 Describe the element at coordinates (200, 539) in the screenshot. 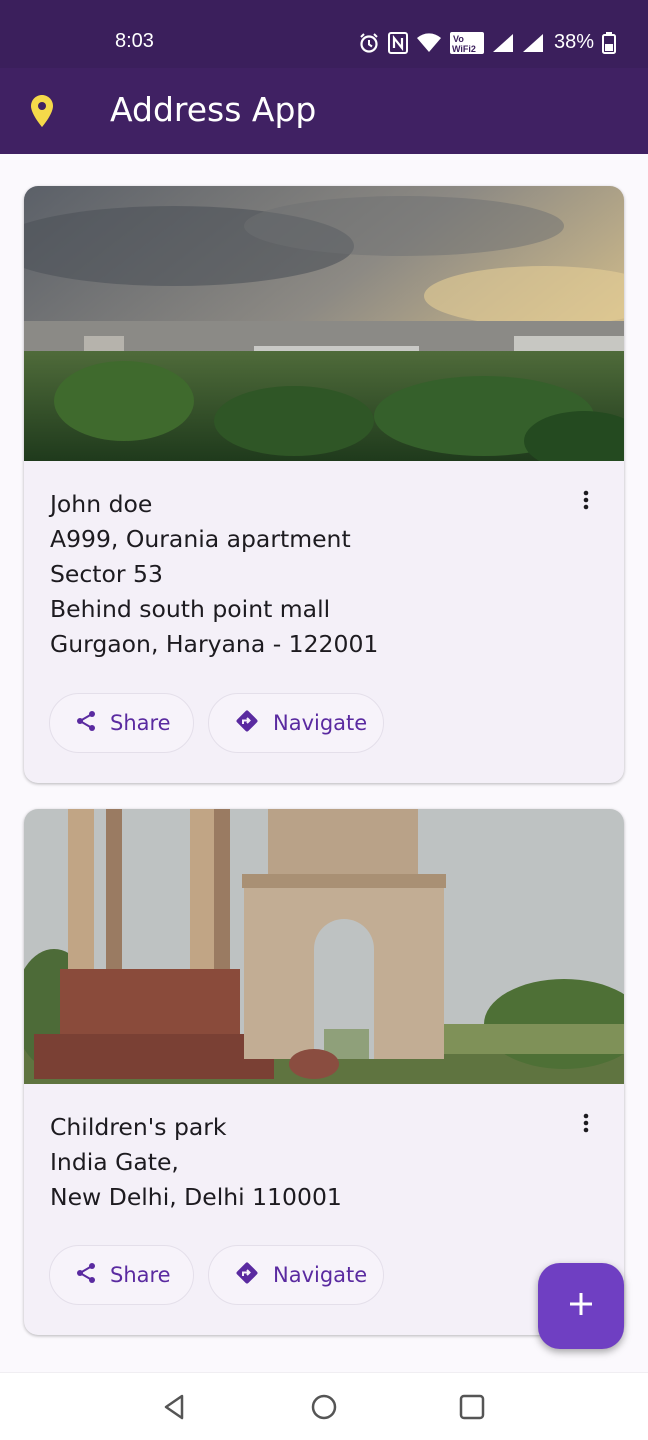

I see `address-line: A999, Ourania apartment` at that location.